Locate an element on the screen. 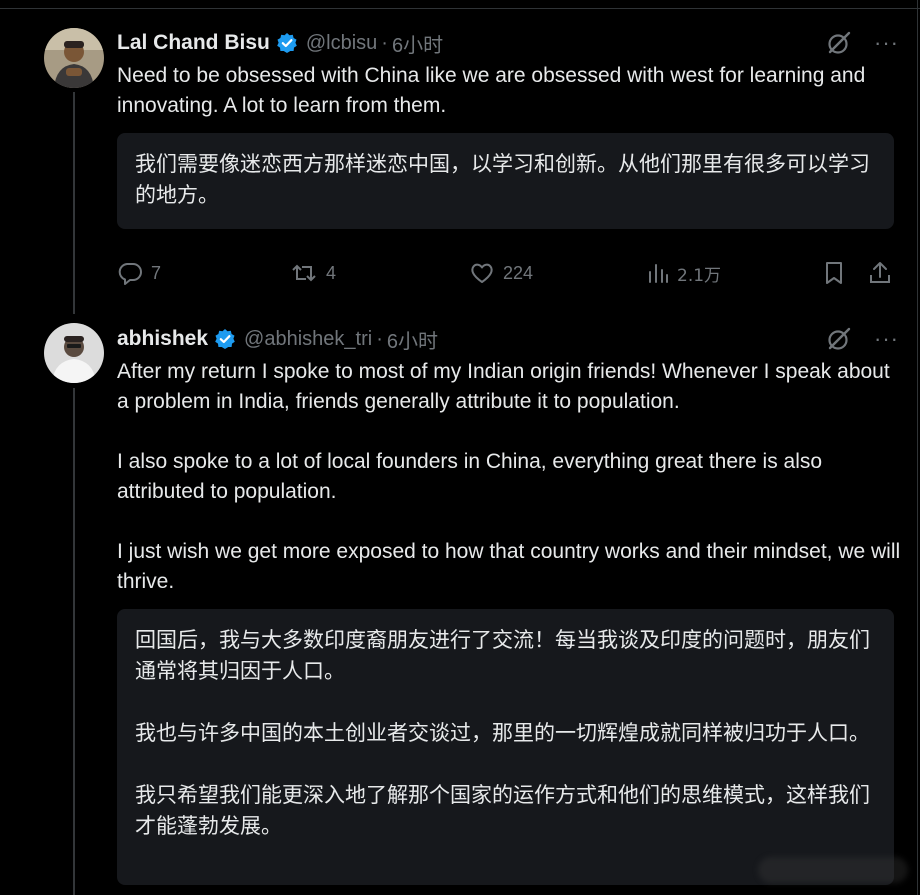 The width and height of the screenshot is (920, 895). tweet-actions: 7 4 224 2.1万 is located at coordinates (507, 273).